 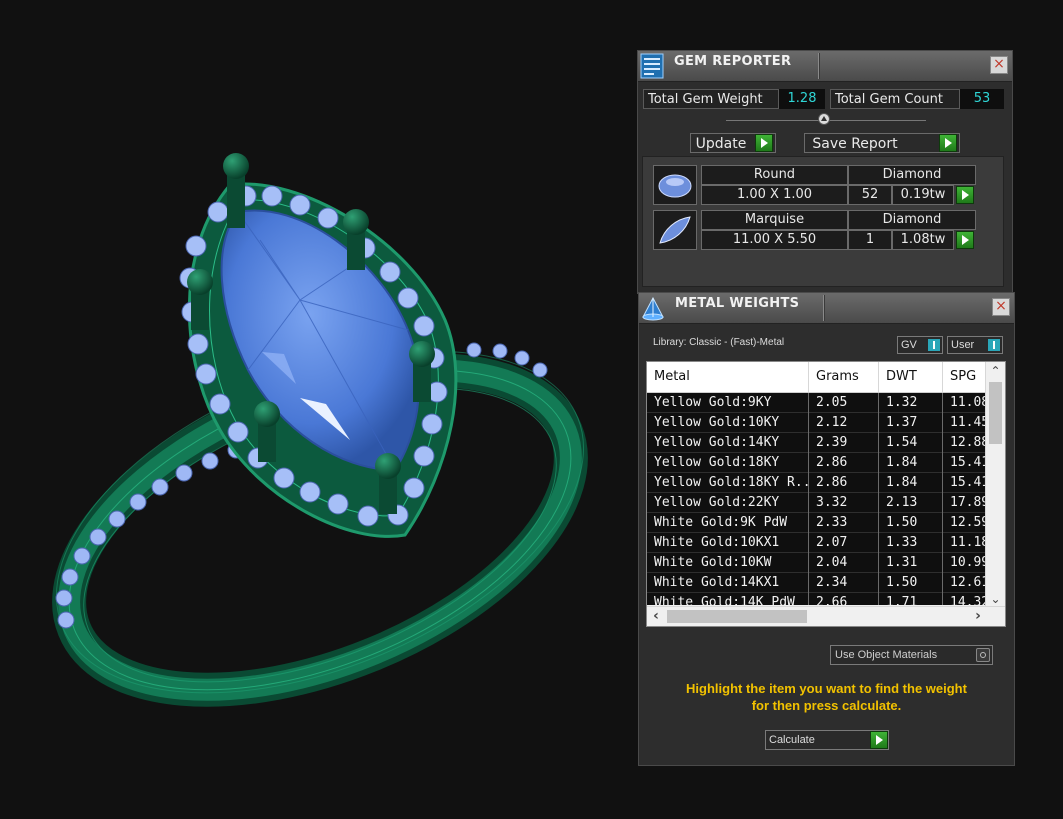 What do you see at coordinates (994, 345) in the screenshot?
I see `user-toggle-icon` at bounding box center [994, 345].